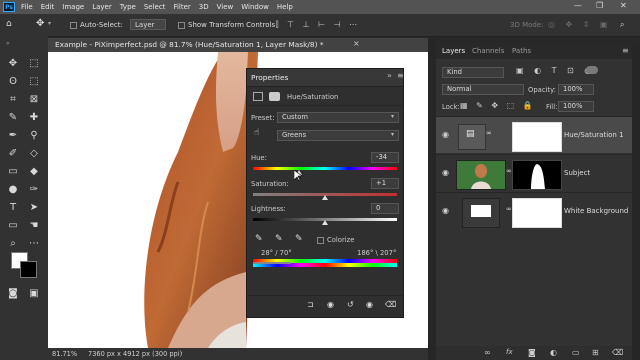 The height and width of the screenshot is (360, 640). Describe the element at coordinates (577, 173) in the screenshot. I see `layer-name: Subject` at that location.